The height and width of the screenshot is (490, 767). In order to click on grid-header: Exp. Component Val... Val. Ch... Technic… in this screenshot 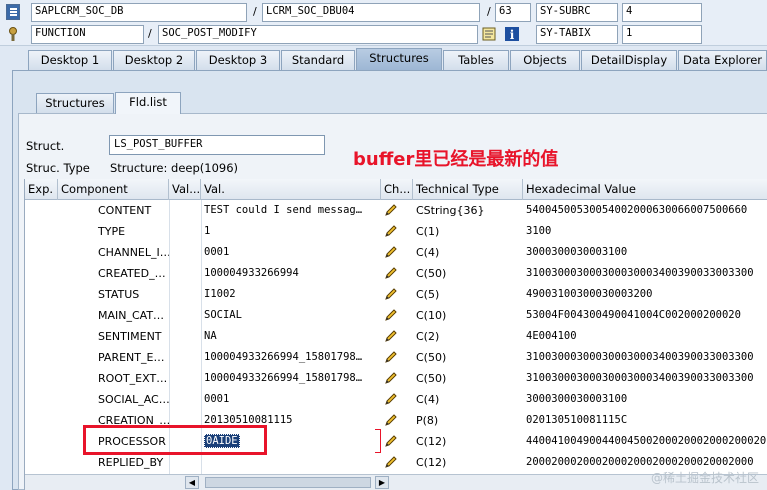, I will do `click(396, 189)`.